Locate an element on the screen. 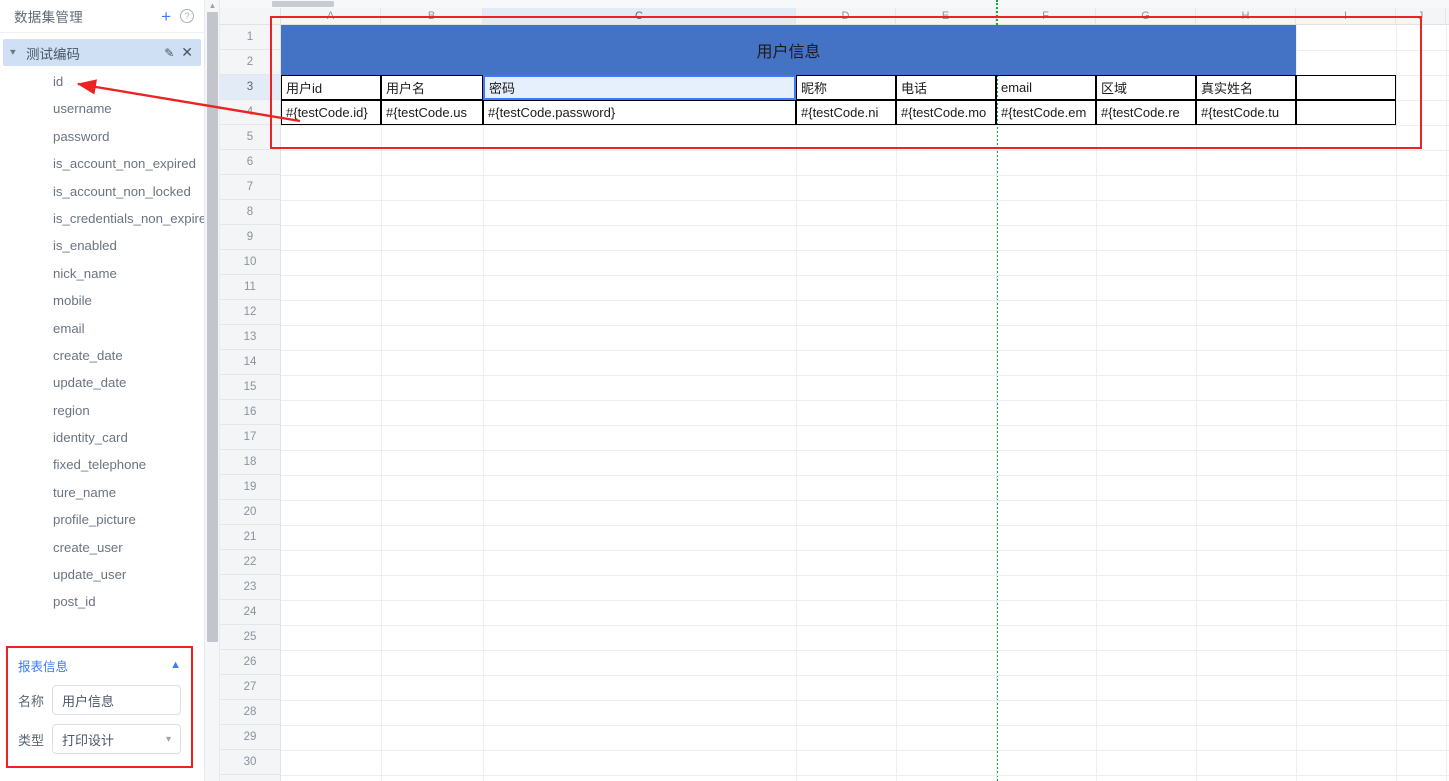  sheet-cell-A3: 用户id is located at coordinates (331, 87).